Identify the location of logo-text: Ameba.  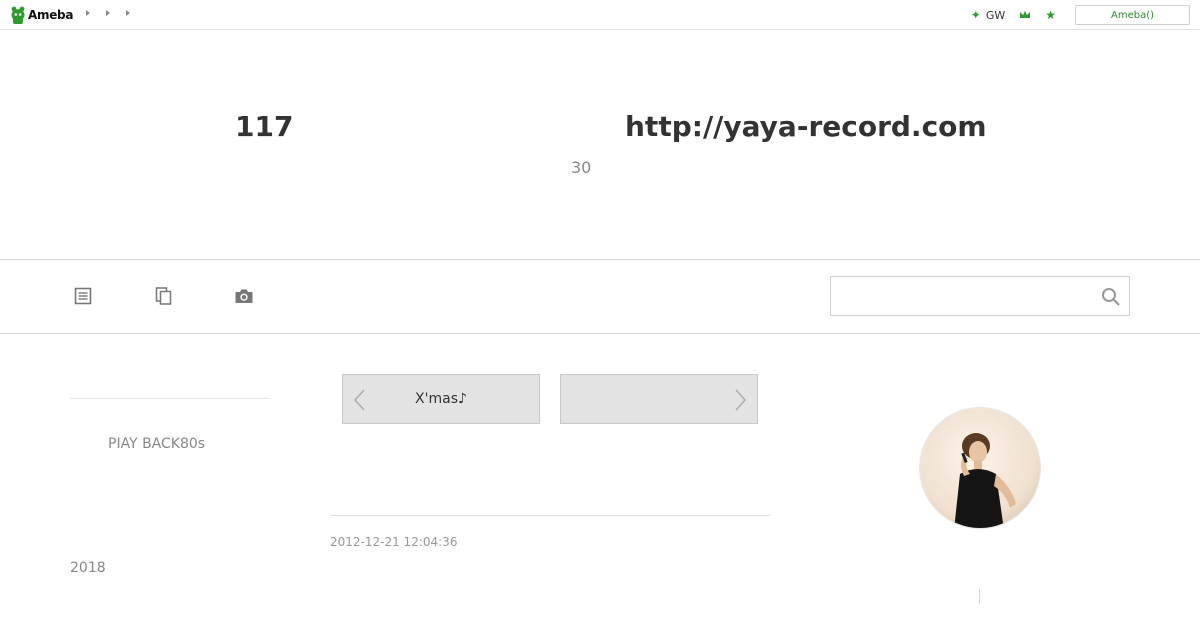
(51, 15).